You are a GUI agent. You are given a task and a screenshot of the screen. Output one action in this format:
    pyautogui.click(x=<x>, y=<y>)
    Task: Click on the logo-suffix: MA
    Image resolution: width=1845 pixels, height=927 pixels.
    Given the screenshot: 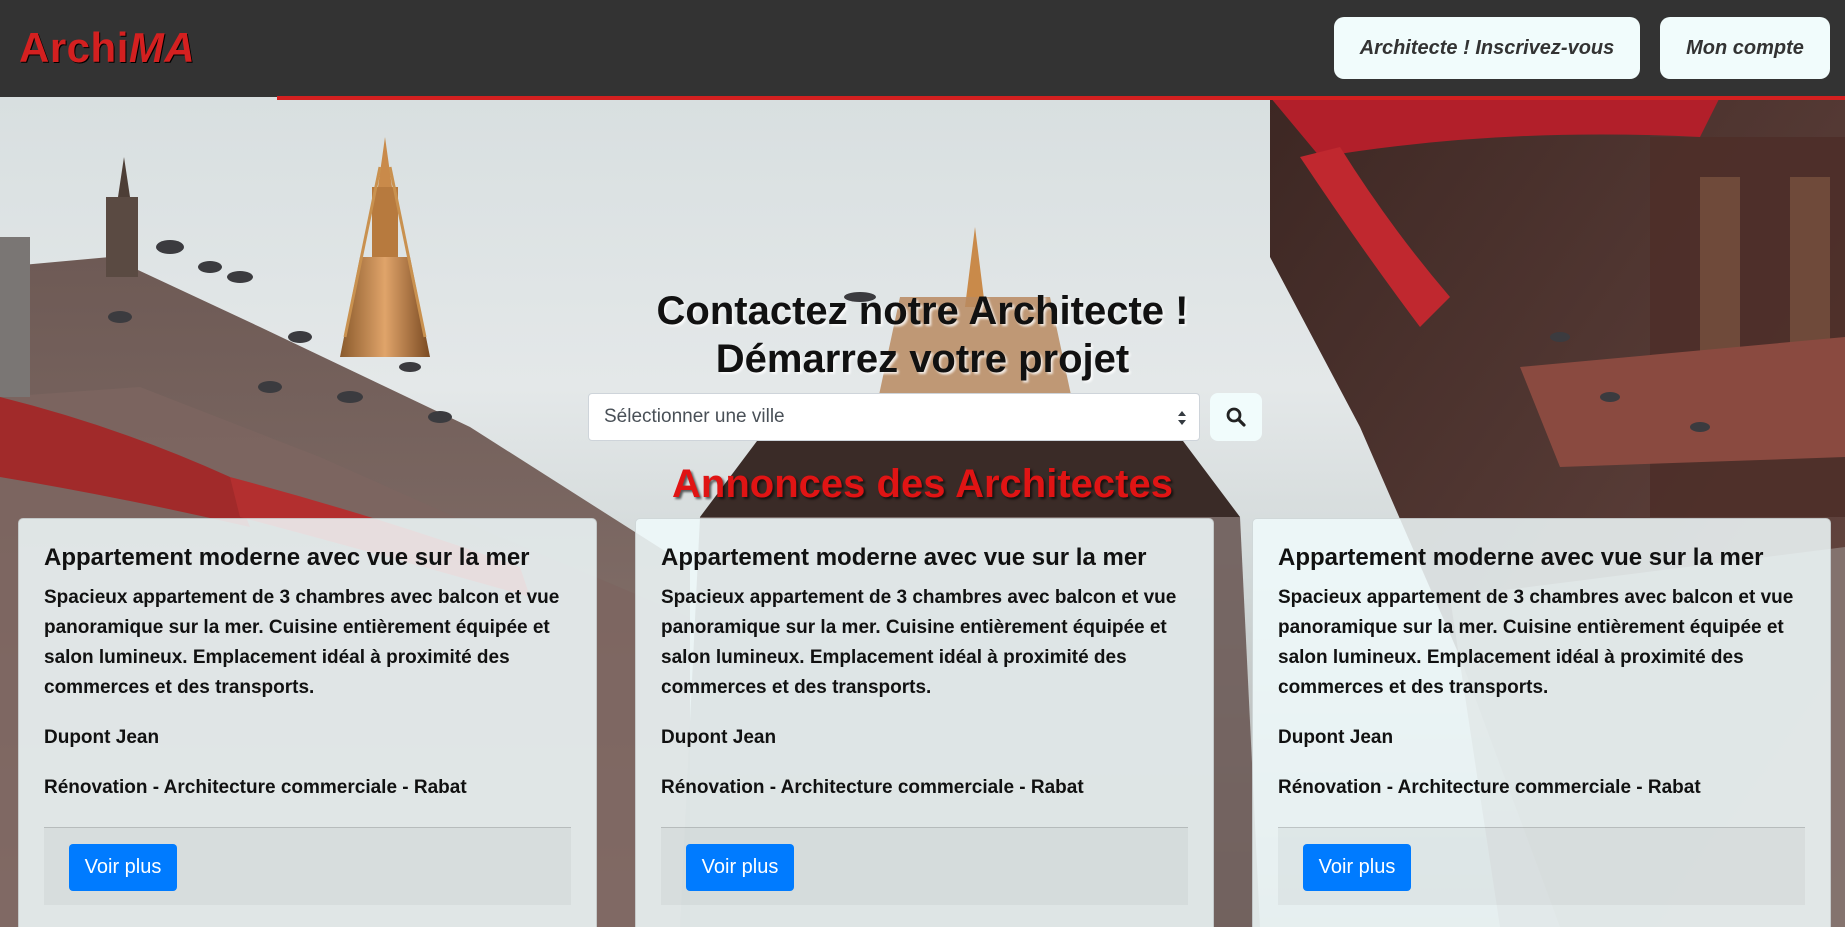 What is the action you would take?
    pyautogui.click(x=162, y=47)
    